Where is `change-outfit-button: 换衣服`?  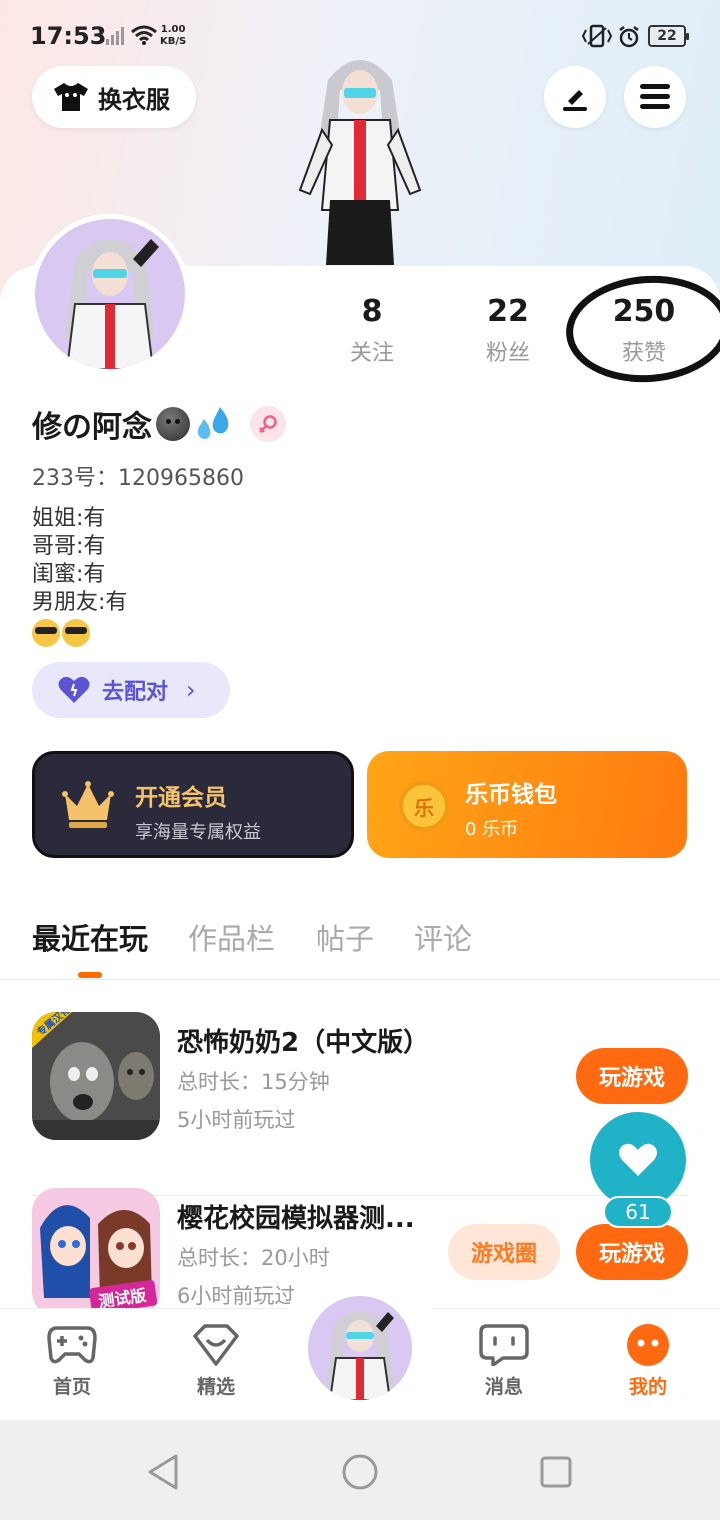
change-outfit-button: 换衣服 is located at coordinates (114, 97).